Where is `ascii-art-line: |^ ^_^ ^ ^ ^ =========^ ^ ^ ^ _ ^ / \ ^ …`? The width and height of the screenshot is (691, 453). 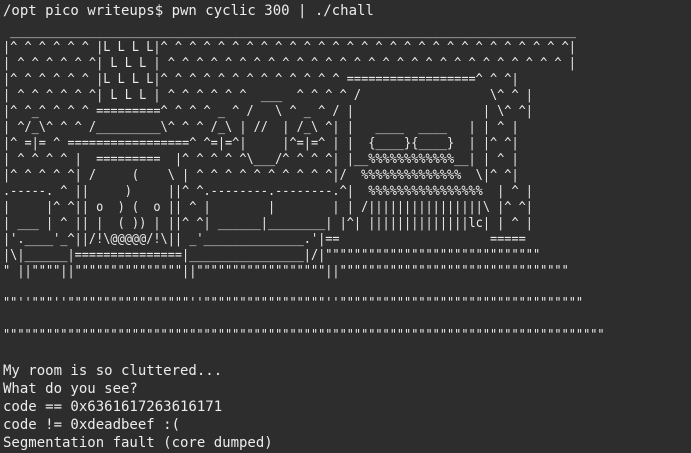 ascii-art-line: |^ ^_^ ^ ^ ^ =========^ ^ ^ ^ _ ^ / \ ^ … is located at coordinates (268, 111).